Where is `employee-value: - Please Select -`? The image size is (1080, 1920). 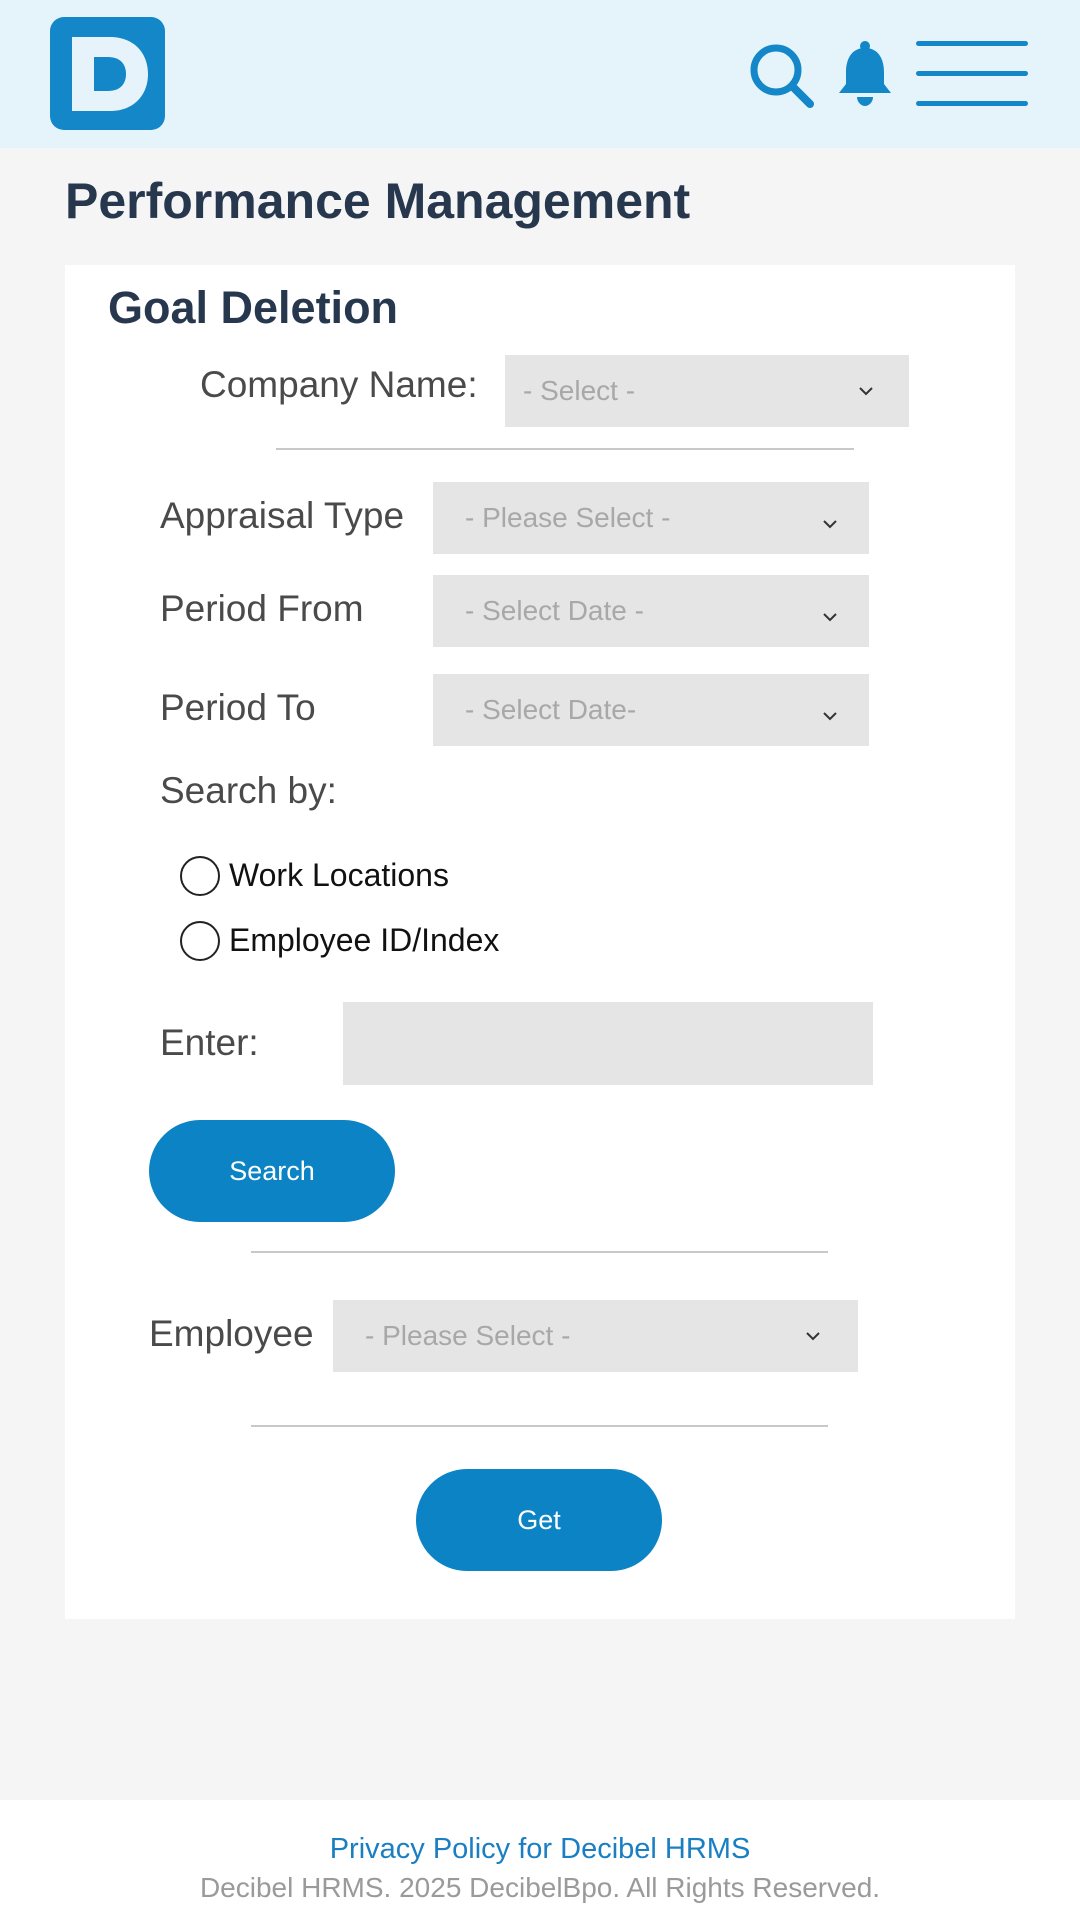
employee-value: - Please Select - is located at coordinates (468, 1335).